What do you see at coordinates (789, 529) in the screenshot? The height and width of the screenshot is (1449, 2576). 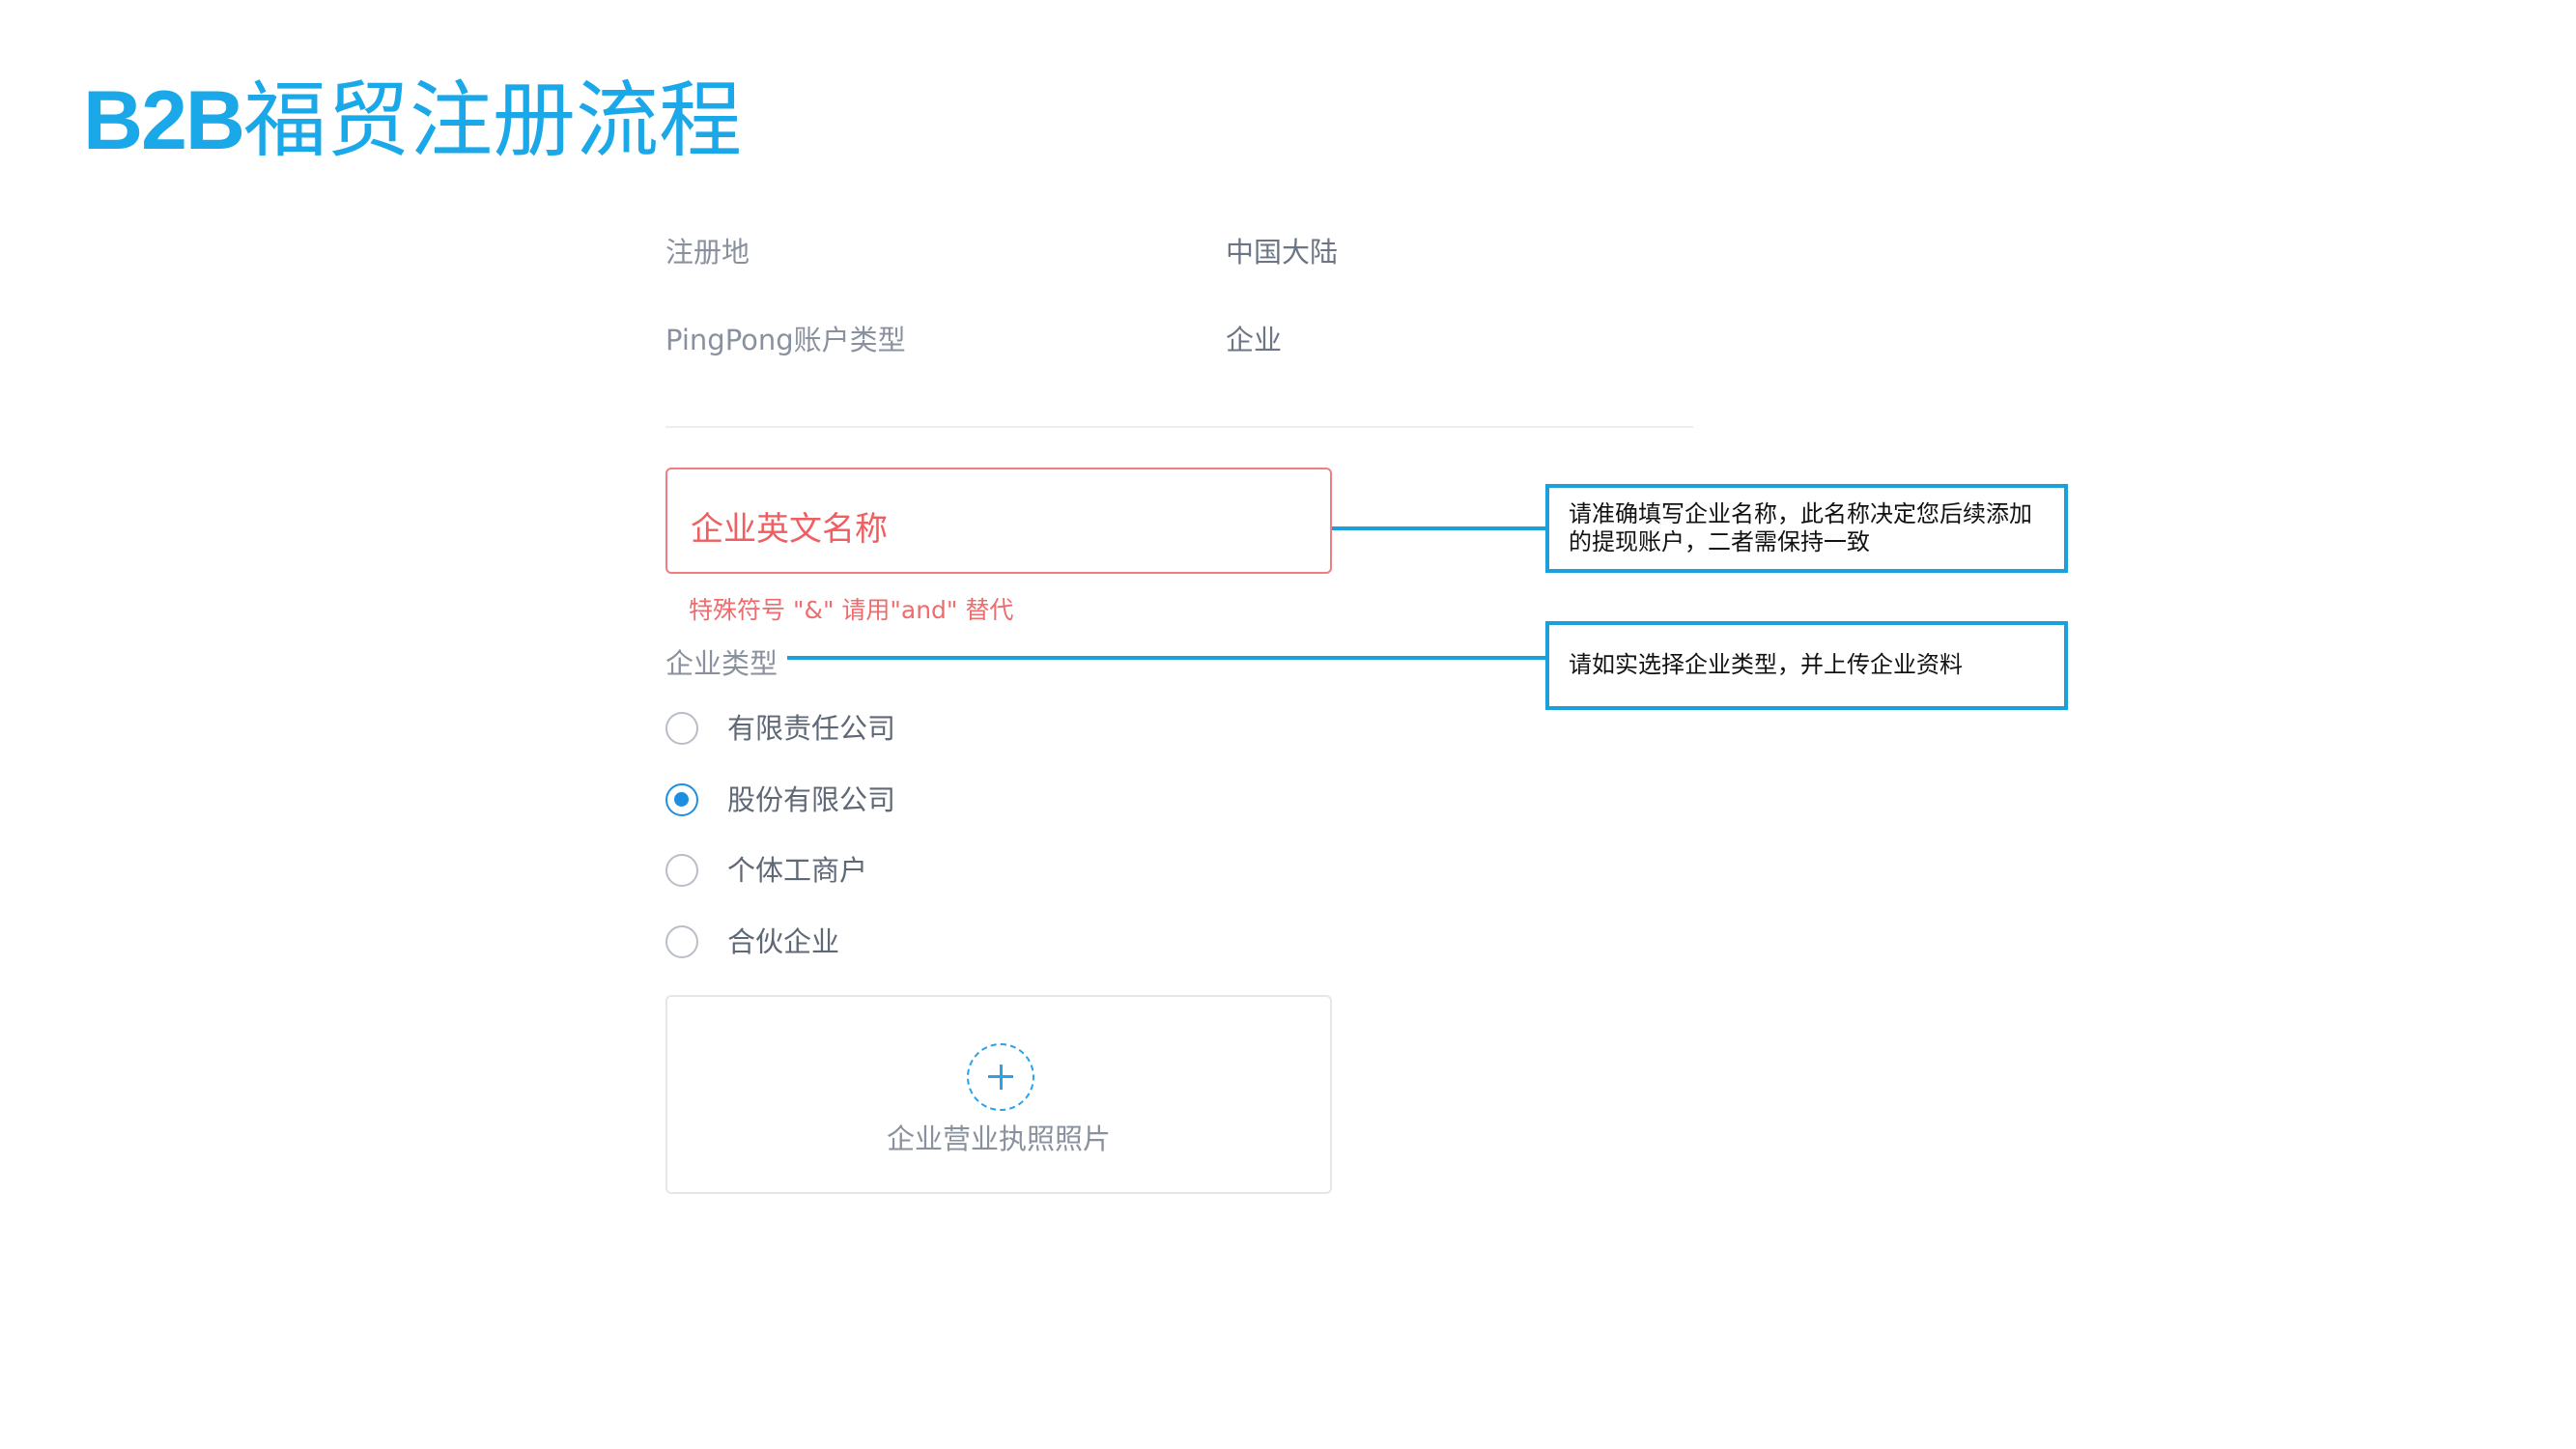 I see `company-english-name-placeholder: 企业英文名称` at bounding box center [789, 529].